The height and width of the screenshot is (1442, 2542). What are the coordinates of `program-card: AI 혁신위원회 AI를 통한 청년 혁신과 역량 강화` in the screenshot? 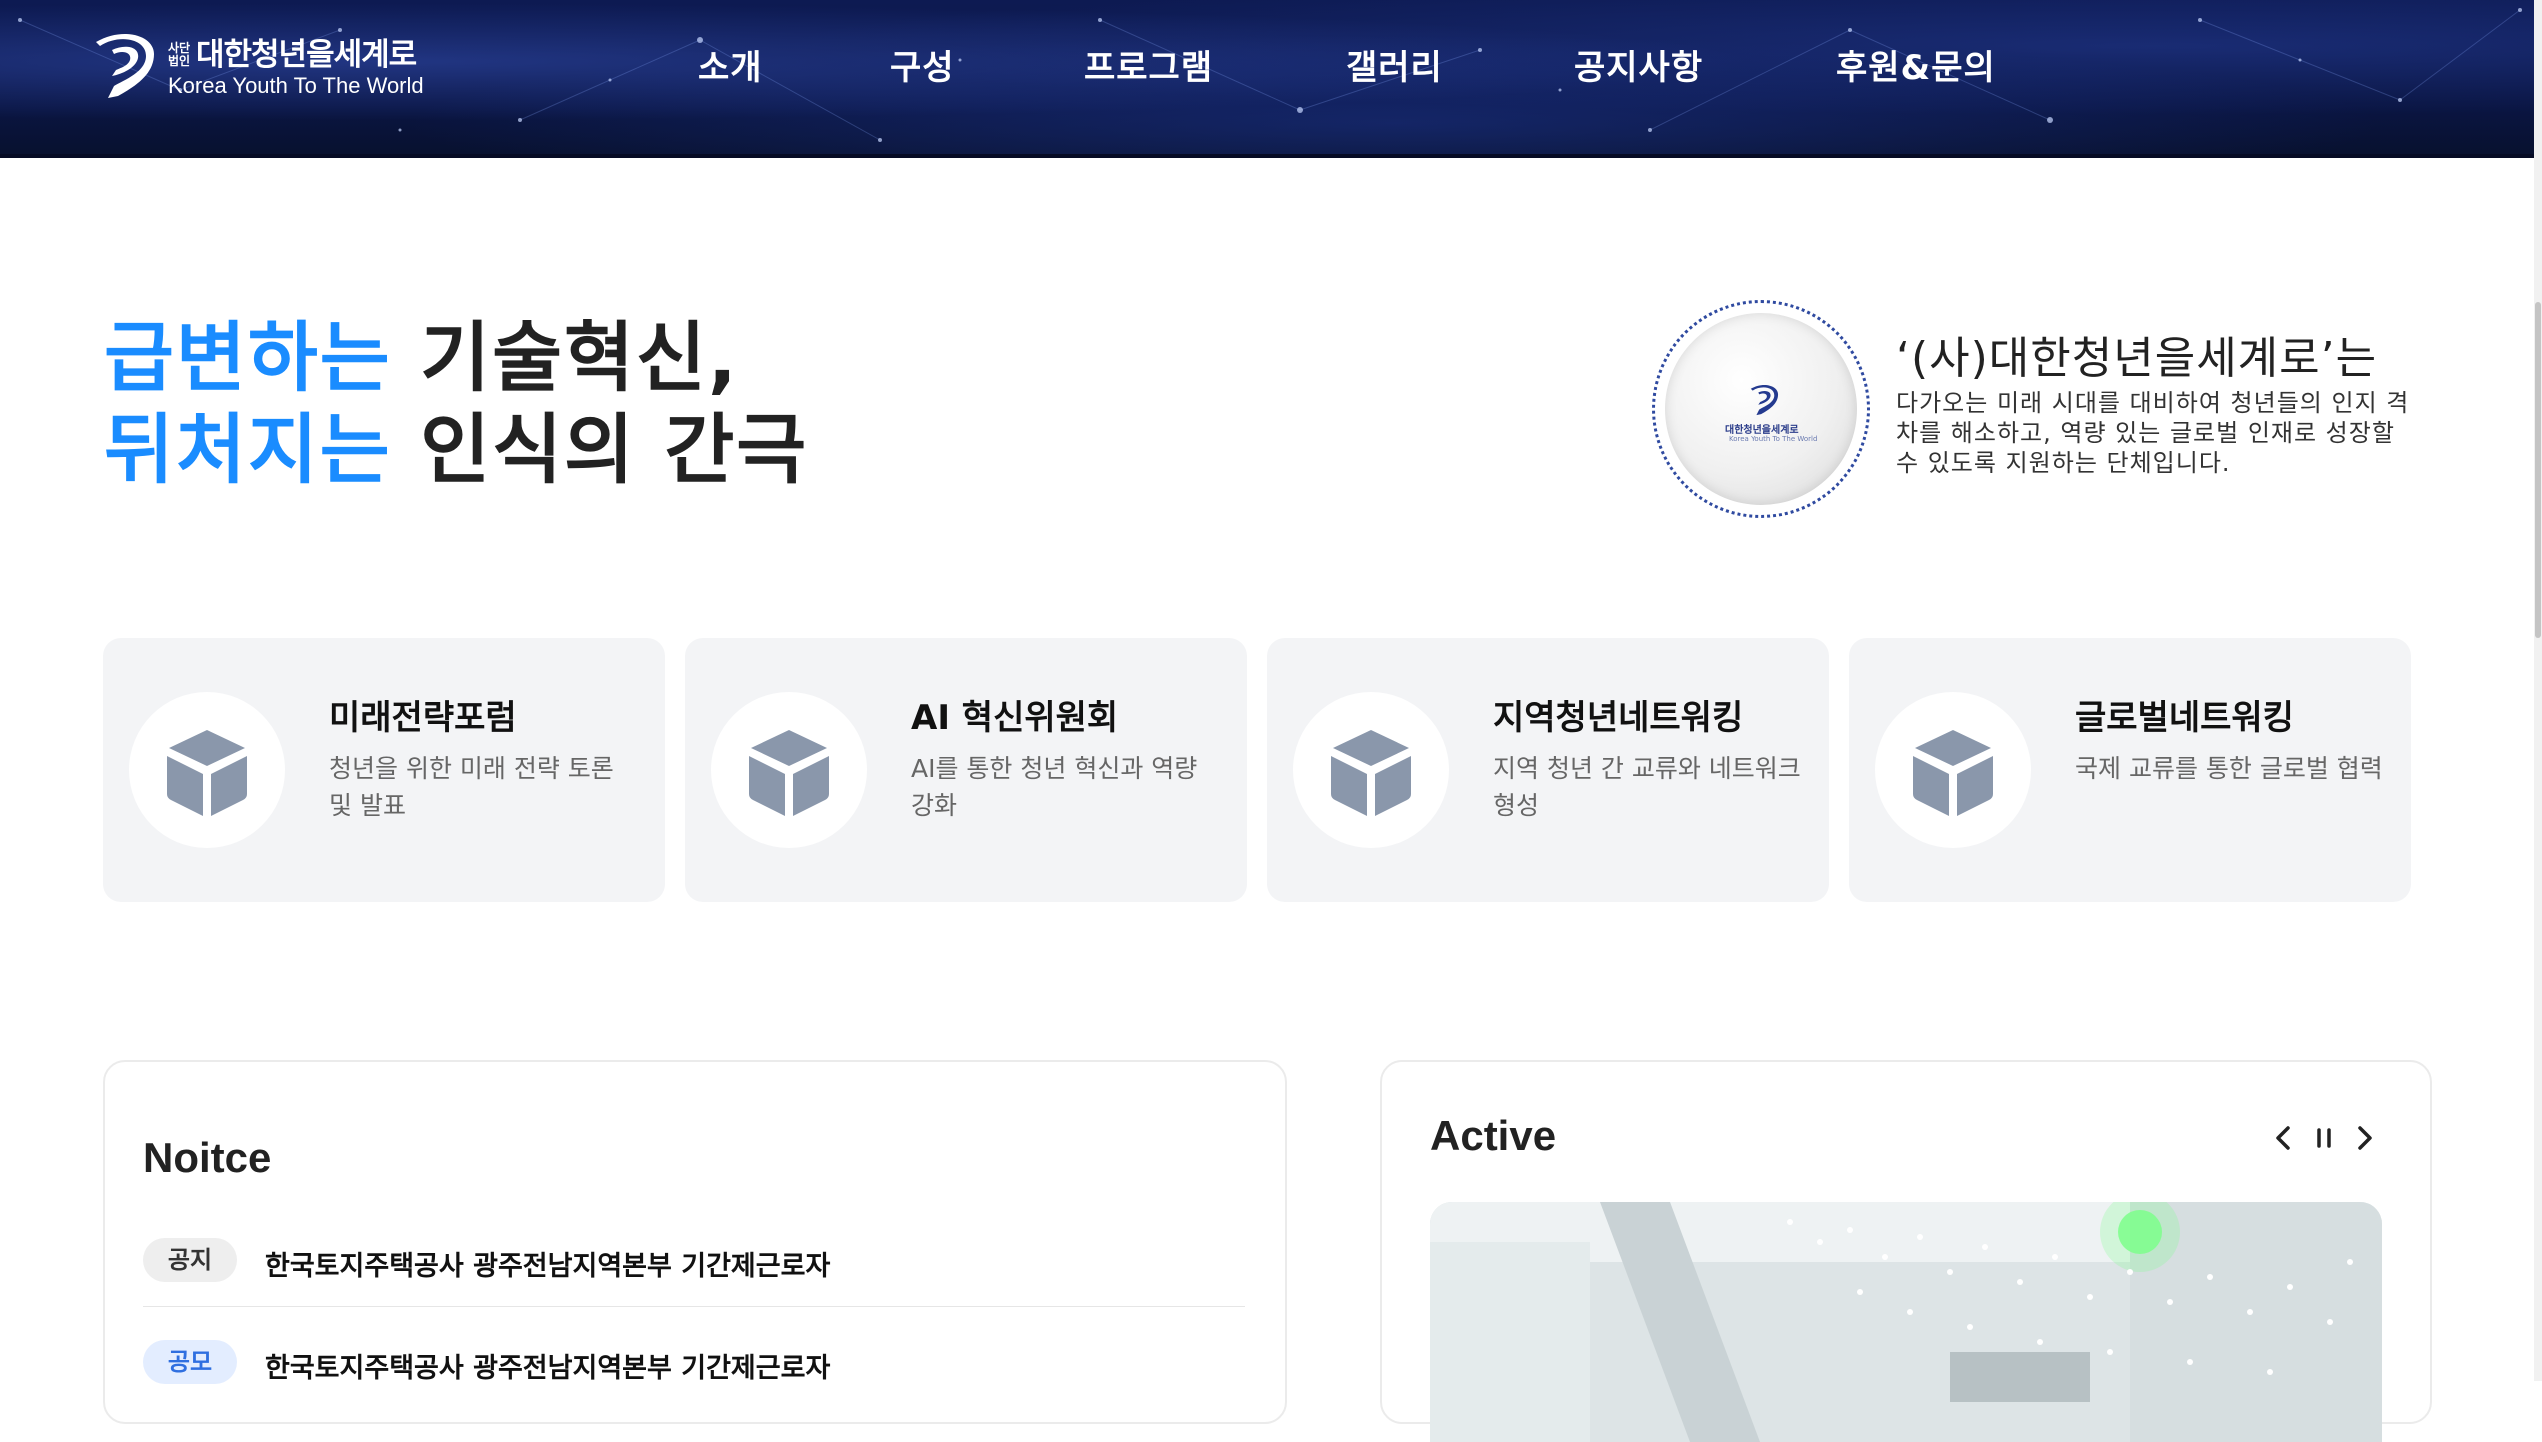 It's located at (966, 770).